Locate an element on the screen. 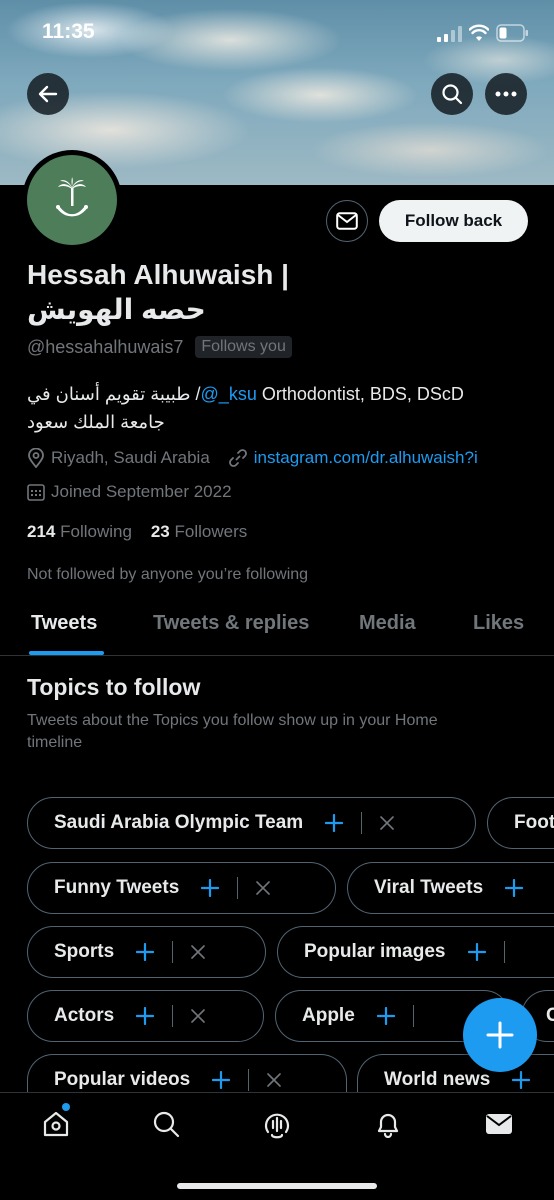 This screenshot has width=554, height=1200. topic-chip: Funny Tweets is located at coordinates (181, 888).